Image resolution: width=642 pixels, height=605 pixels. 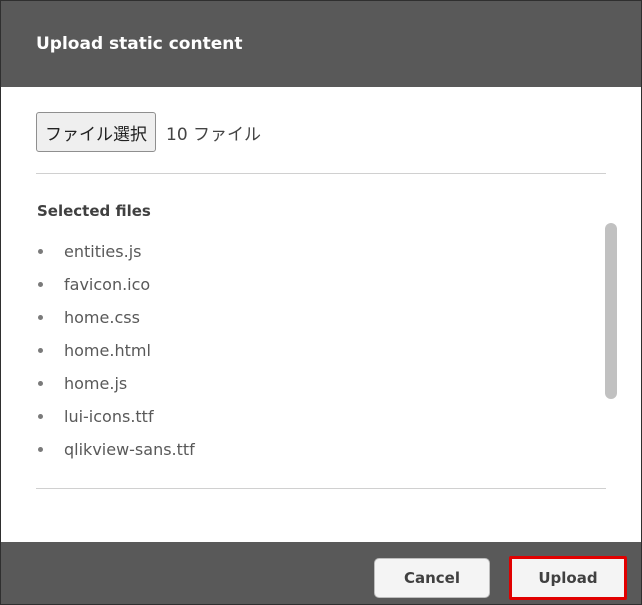 I want to click on upload-button: Upload, so click(x=568, y=578).